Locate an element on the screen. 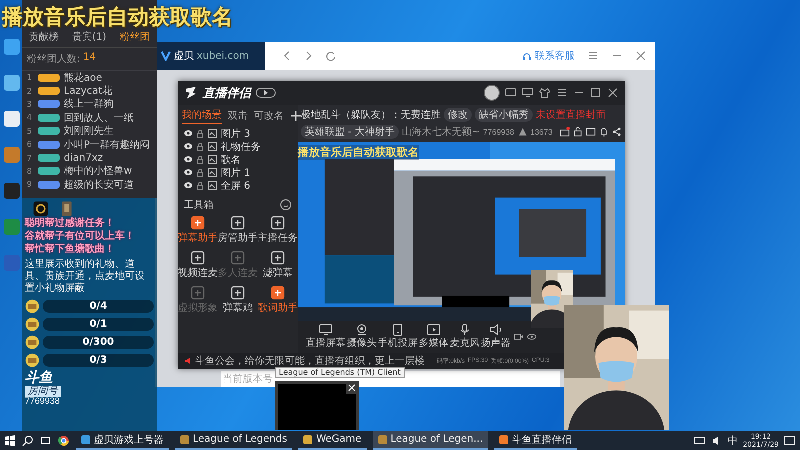  notification-icon is located at coordinates (790, 440).